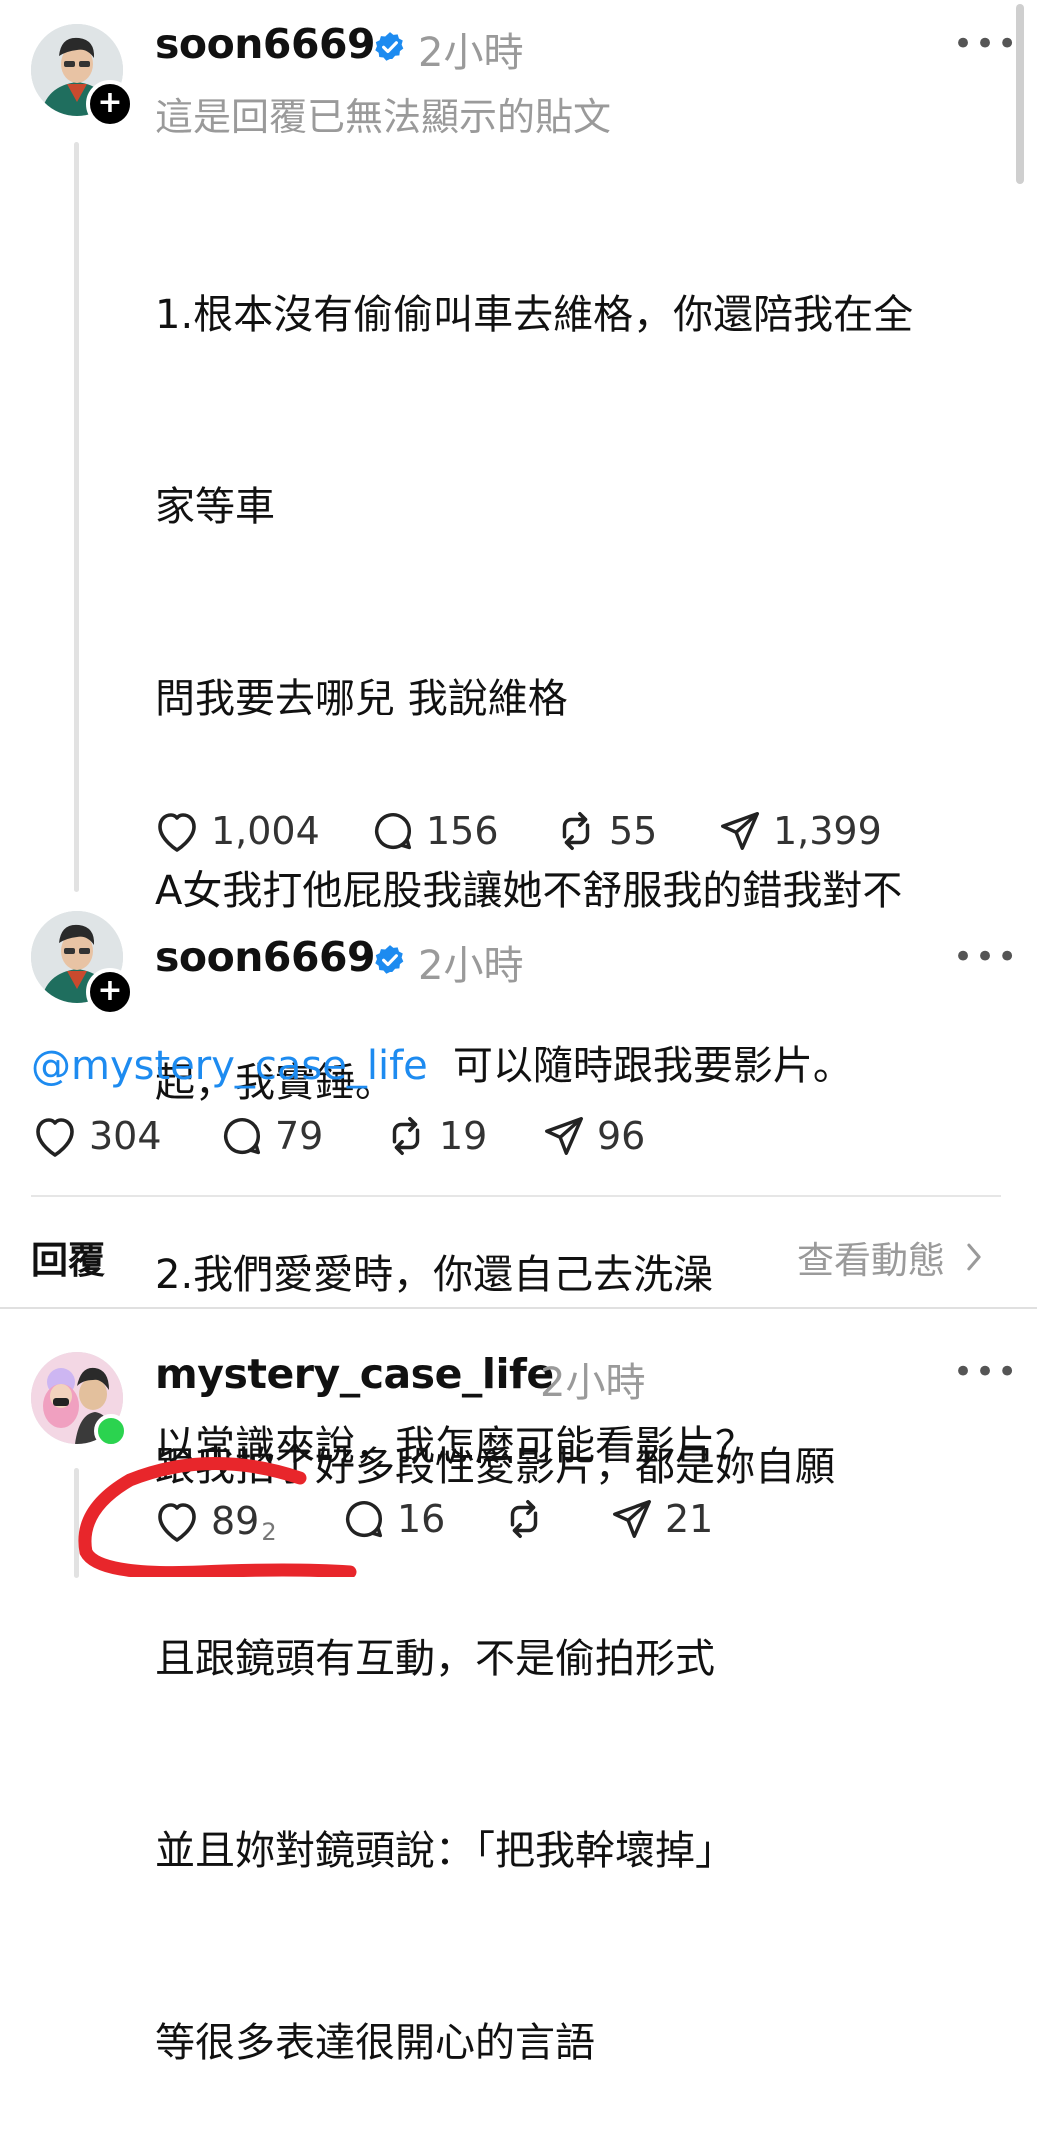  Describe the element at coordinates (375, 2043) in the screenshot. I see `post-body-line: 等很多表達很開心的言語` at that location.